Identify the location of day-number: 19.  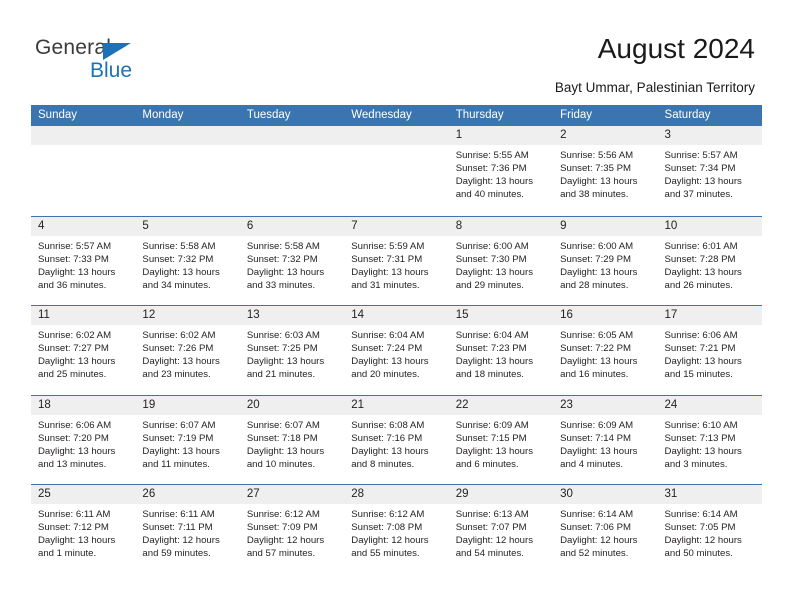
(187, 405).